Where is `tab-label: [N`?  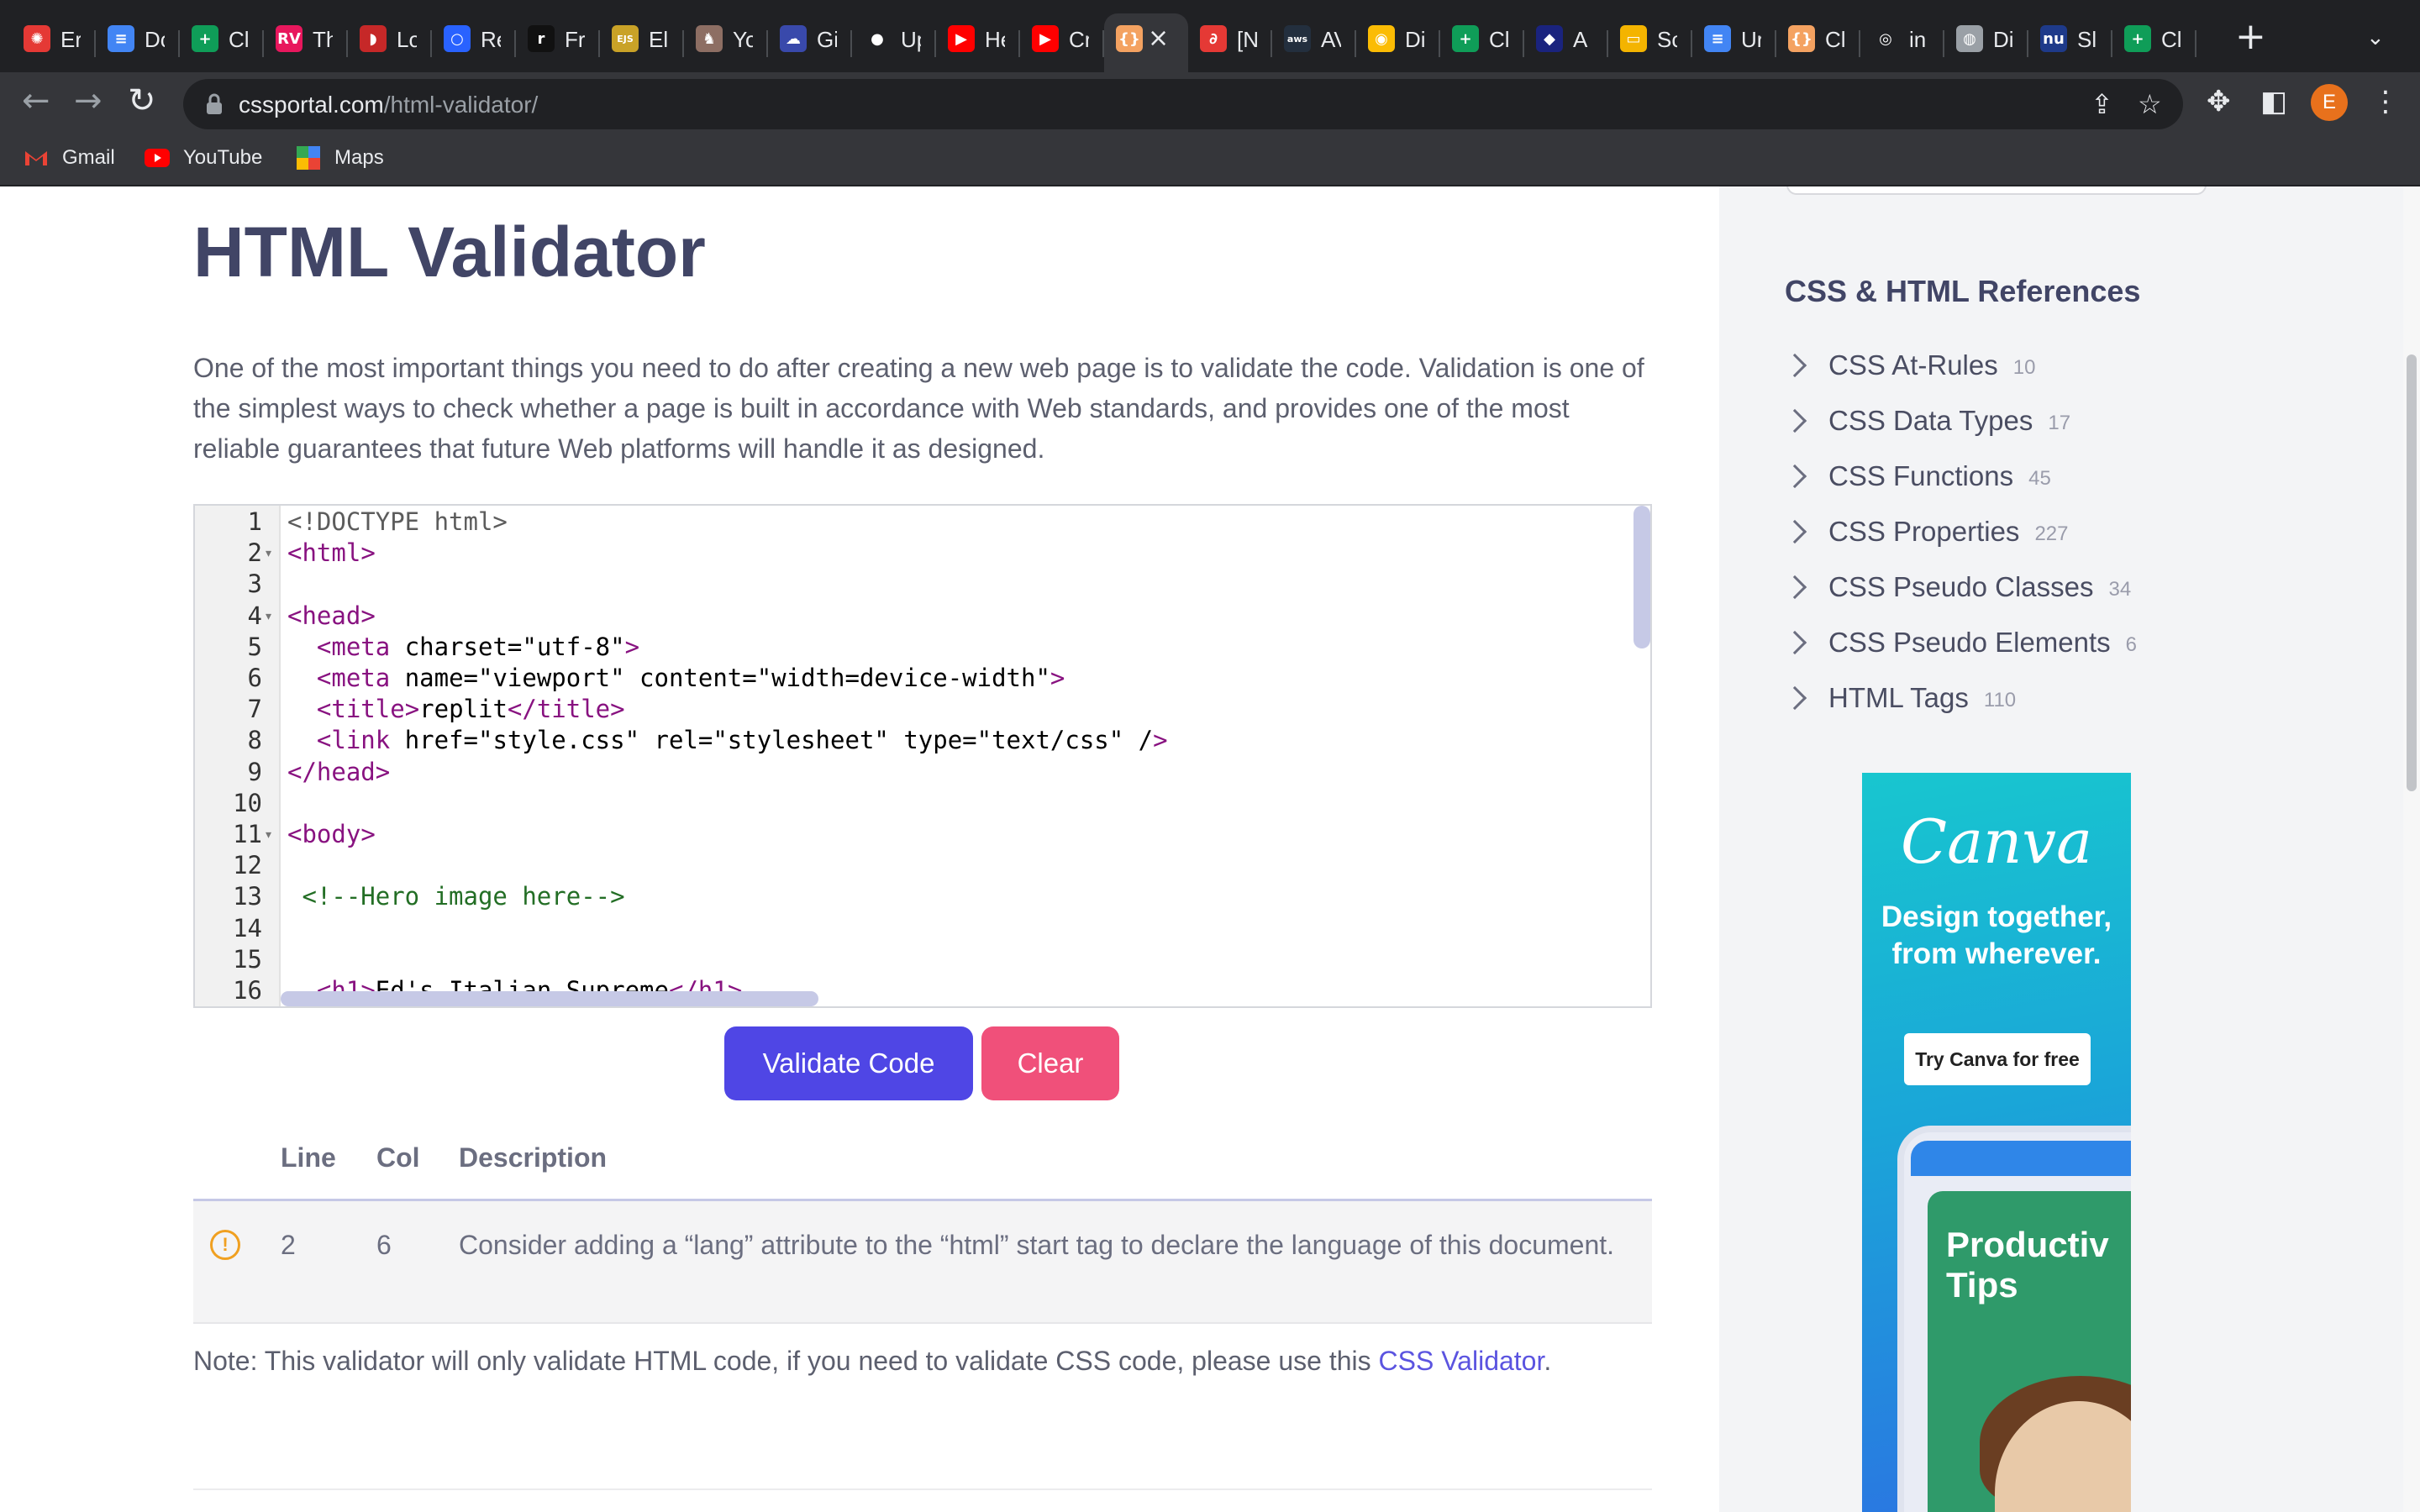 tab-label: [N is located at coordinates (1247, 39).